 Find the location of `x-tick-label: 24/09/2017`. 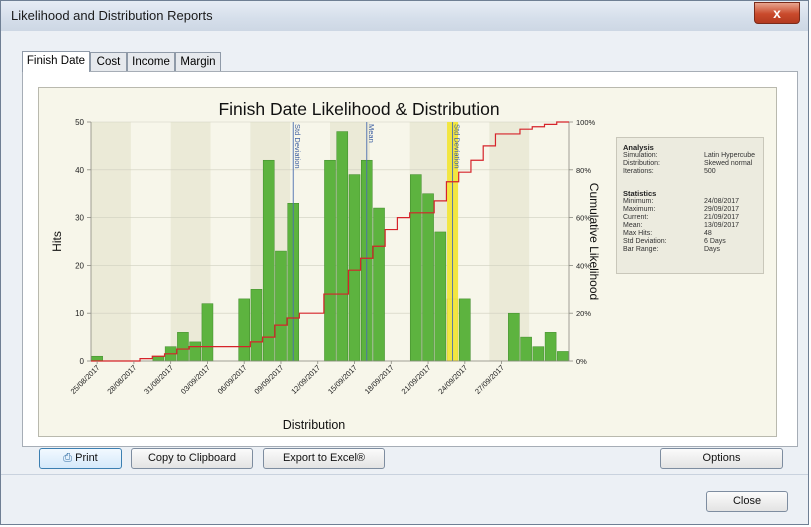

x-tick-label: 24/09/2017 is located at coordinates (452, 379).